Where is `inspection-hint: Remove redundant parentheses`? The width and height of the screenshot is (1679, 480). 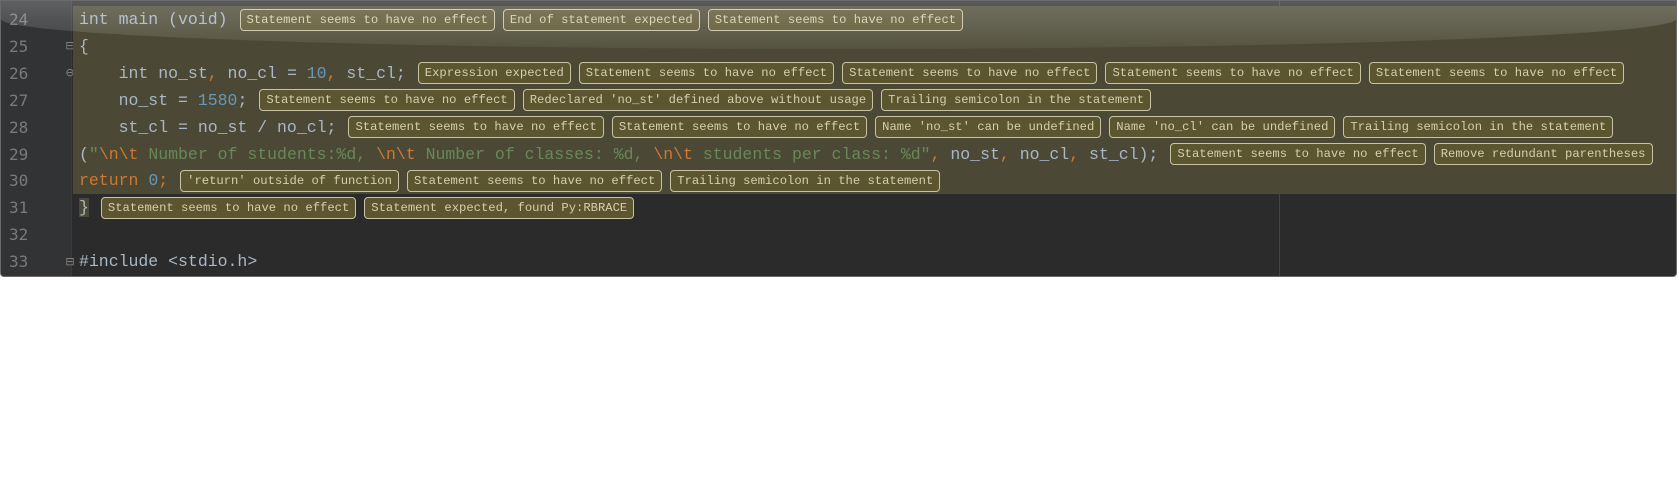 inspection-hint: Remove redundant parentheses is located at coordinates (1543, 154).